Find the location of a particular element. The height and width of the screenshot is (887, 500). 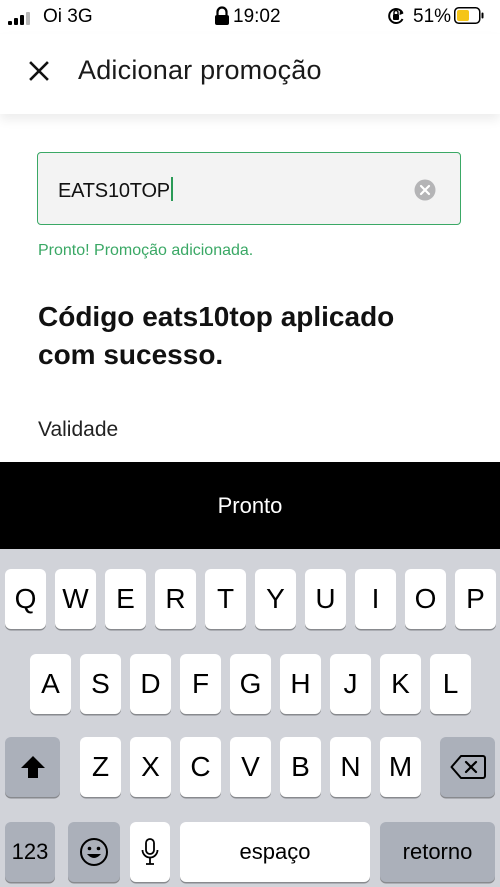

key-w: W is located at coordinates (75, 599).